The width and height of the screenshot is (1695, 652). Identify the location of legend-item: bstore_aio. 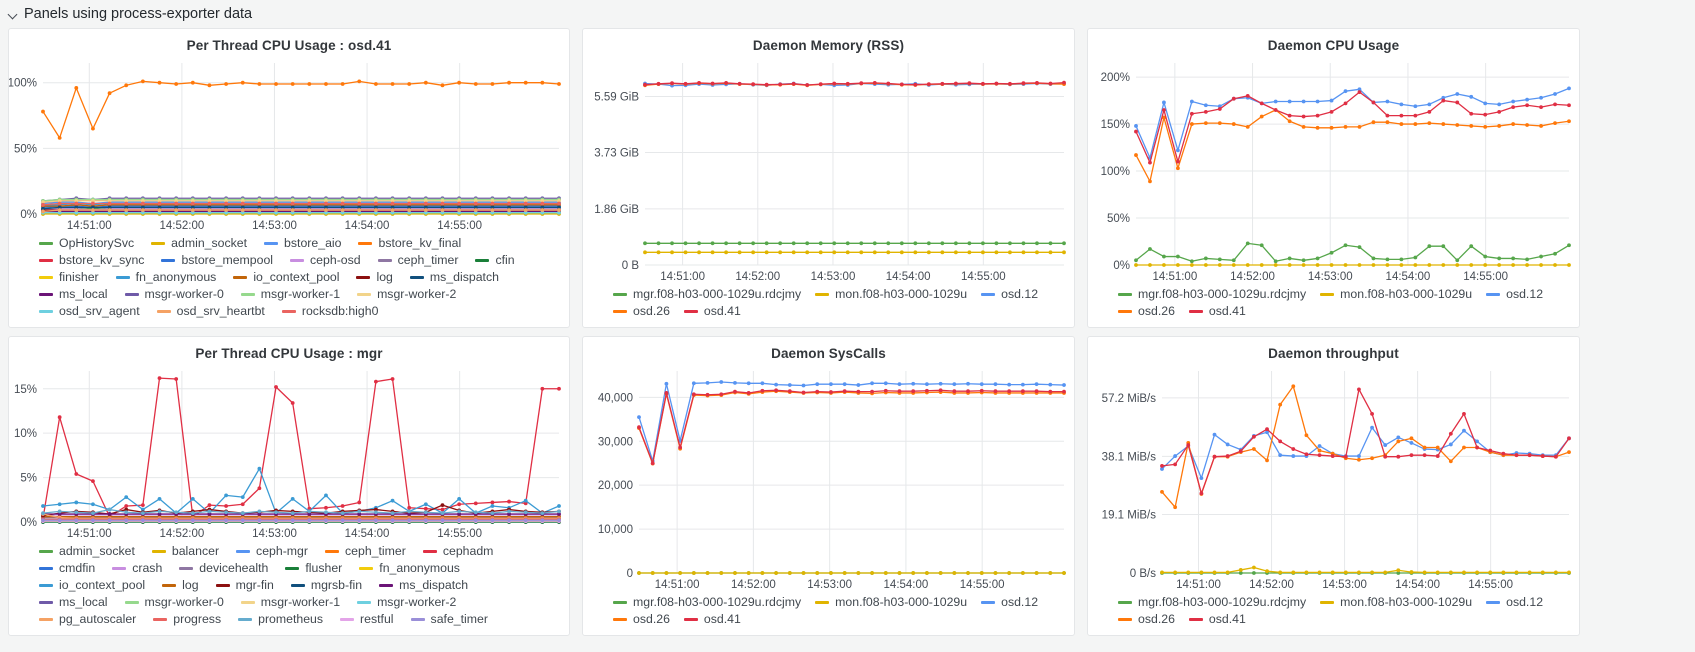
(302, 243).